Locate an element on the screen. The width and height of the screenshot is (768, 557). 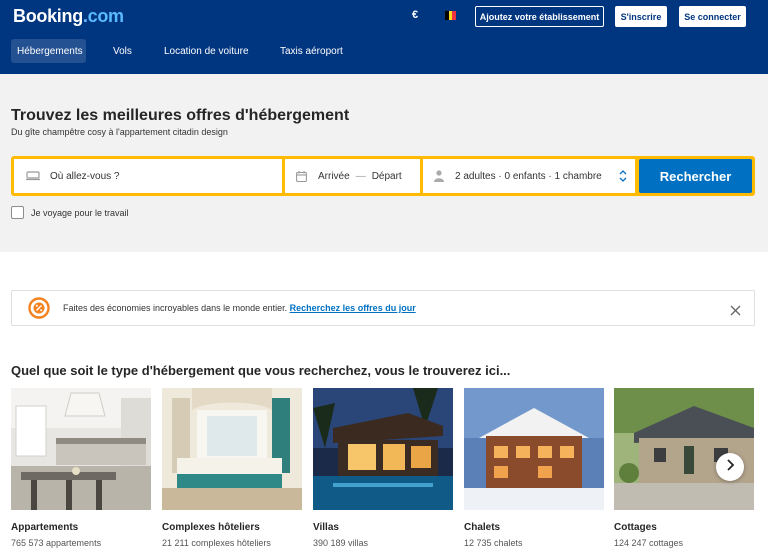
booking-logo: Booking.com is located at coordinates (68, 16).